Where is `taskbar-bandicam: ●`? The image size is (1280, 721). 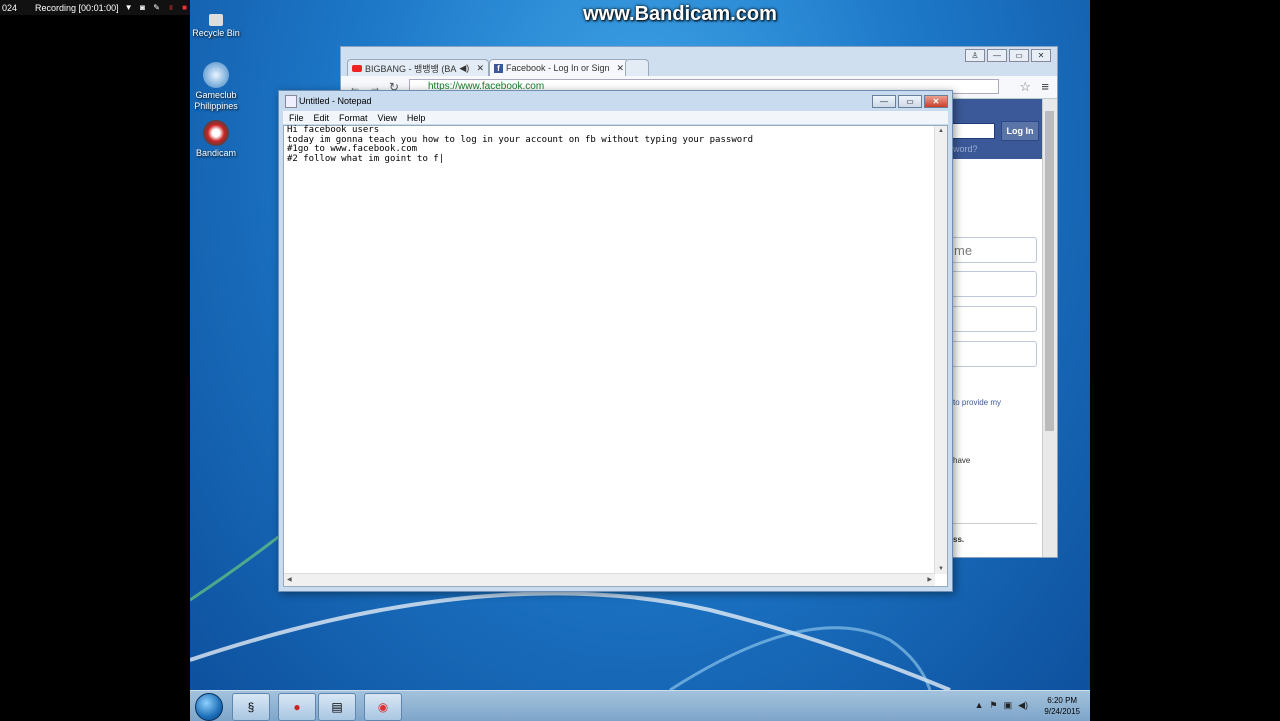 taskbar-bandicam: ● is located at coordinates (297, 707).